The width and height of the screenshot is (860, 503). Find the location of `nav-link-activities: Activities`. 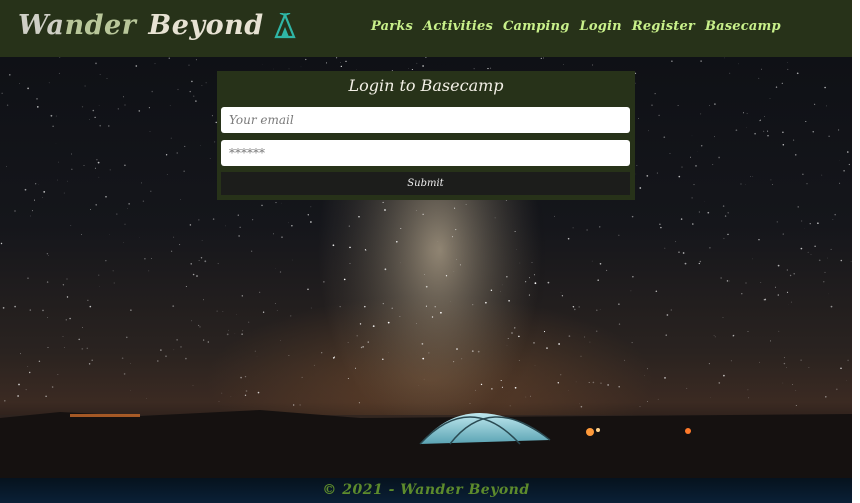

nav-link-activities: Activities is located at coordinates (458, 26).